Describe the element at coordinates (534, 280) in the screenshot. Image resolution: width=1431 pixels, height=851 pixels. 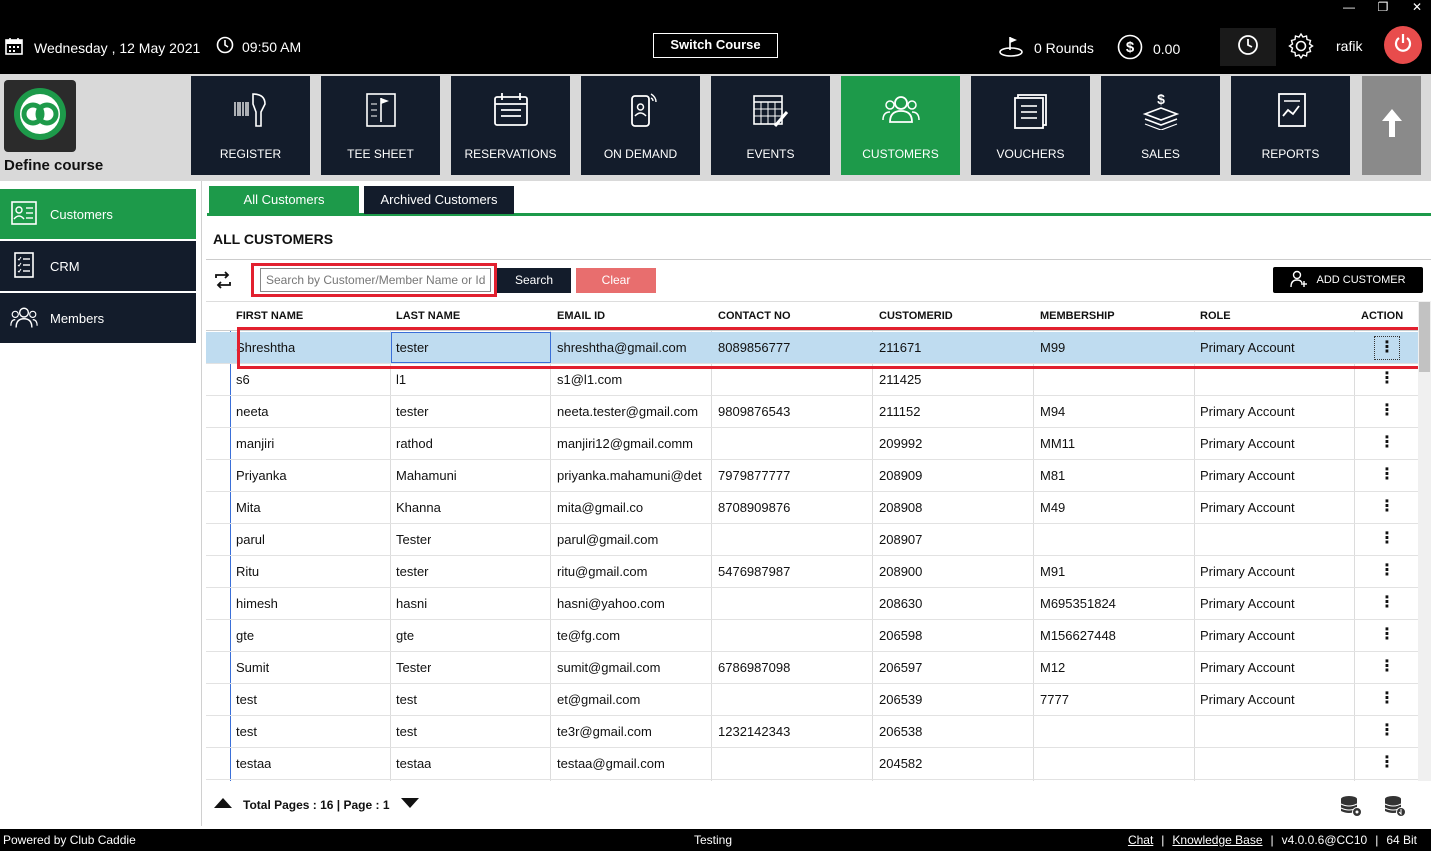
I see `search-button: Search` at that location.